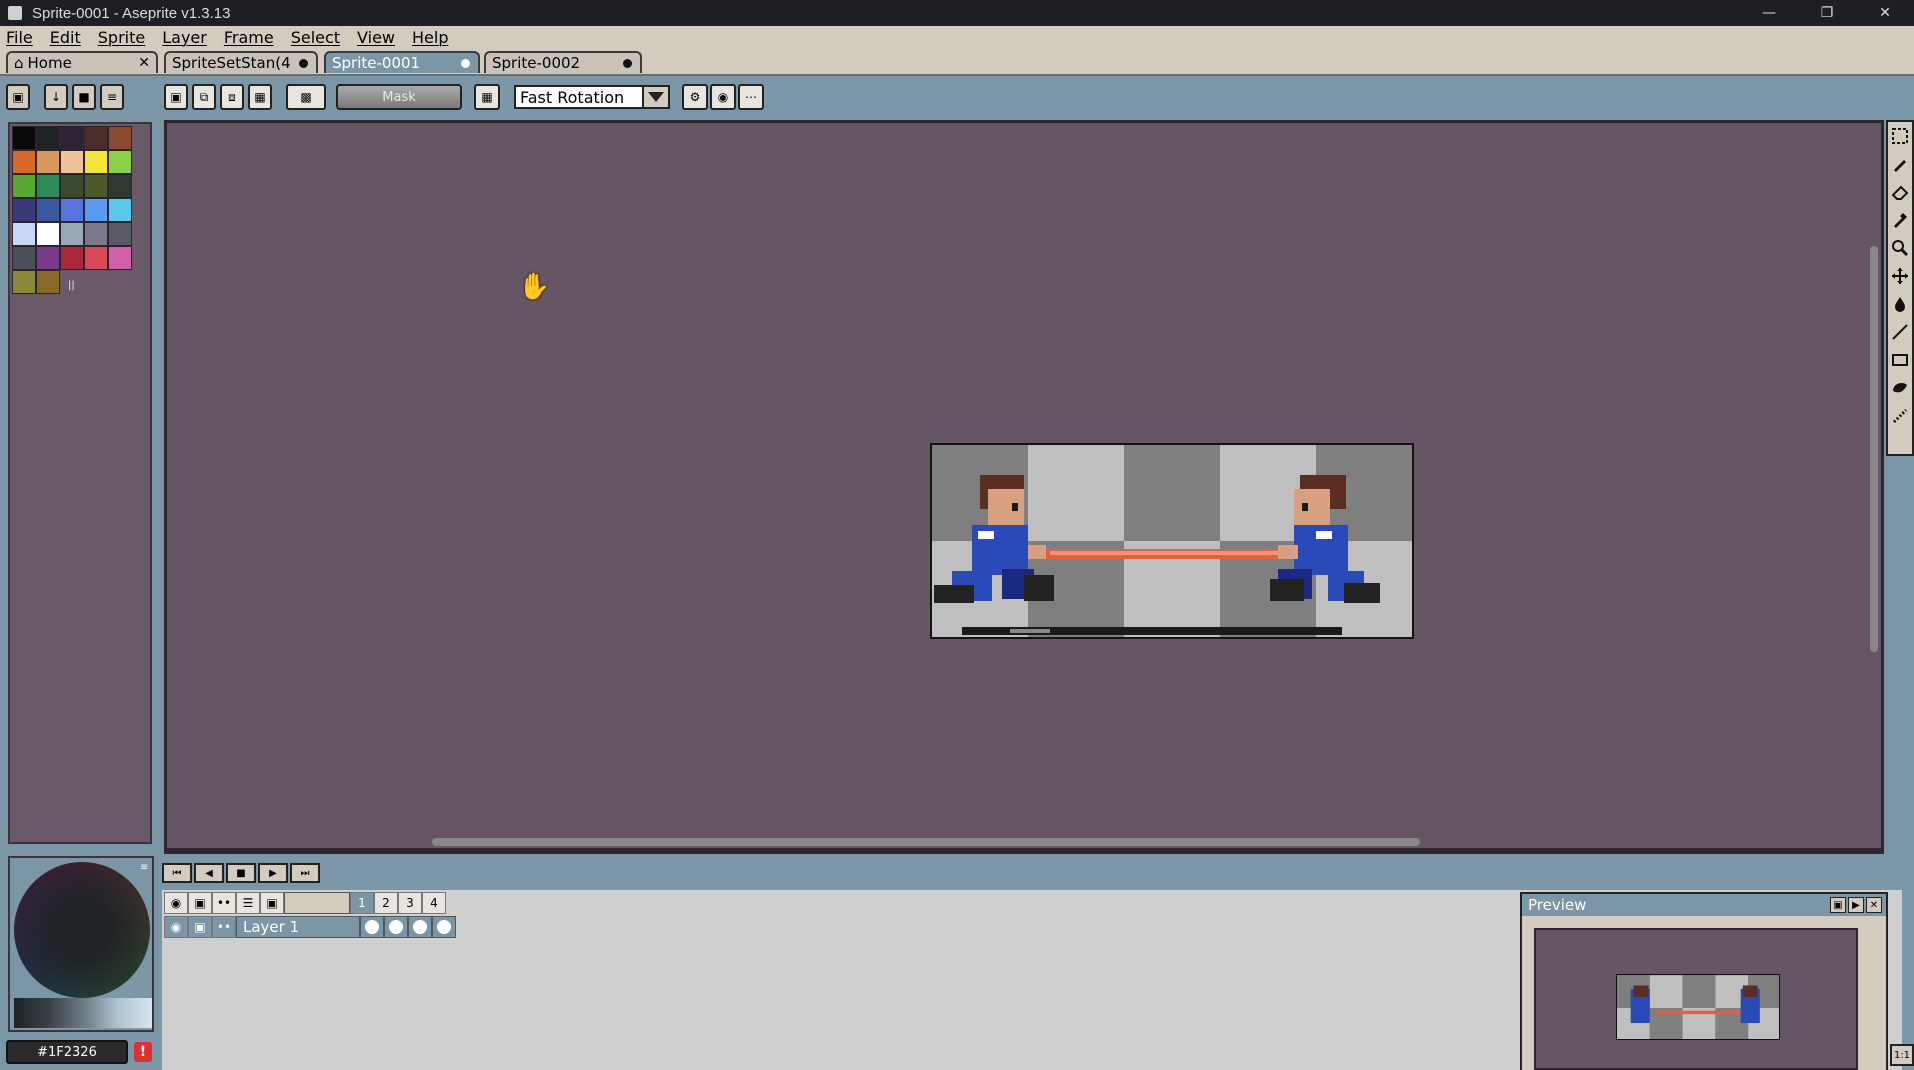 The height and width of the screenshot is (1070, 1914). Describe the element at coordinates (1900, 192) in the screenshot. I see `eraser-icon` at that location.